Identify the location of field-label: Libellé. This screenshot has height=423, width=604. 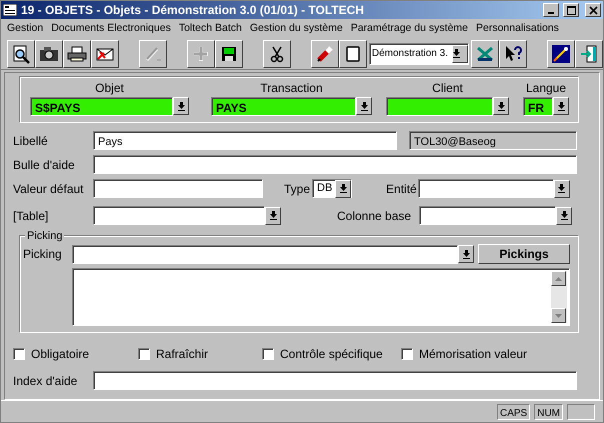
(31, 141).